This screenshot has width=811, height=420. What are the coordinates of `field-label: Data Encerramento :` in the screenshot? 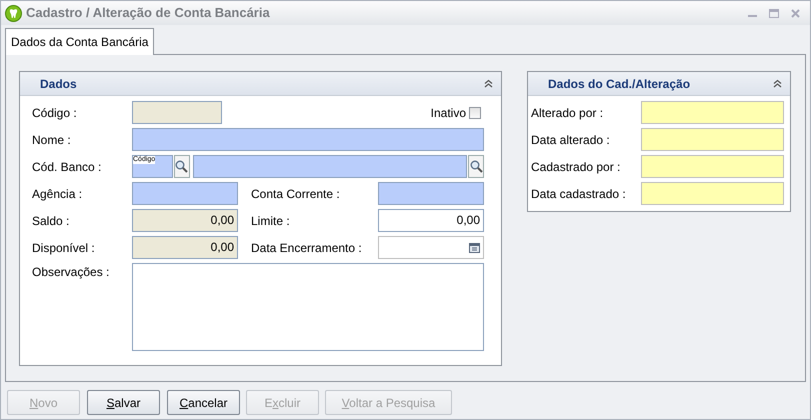 It's located at (307, 248).